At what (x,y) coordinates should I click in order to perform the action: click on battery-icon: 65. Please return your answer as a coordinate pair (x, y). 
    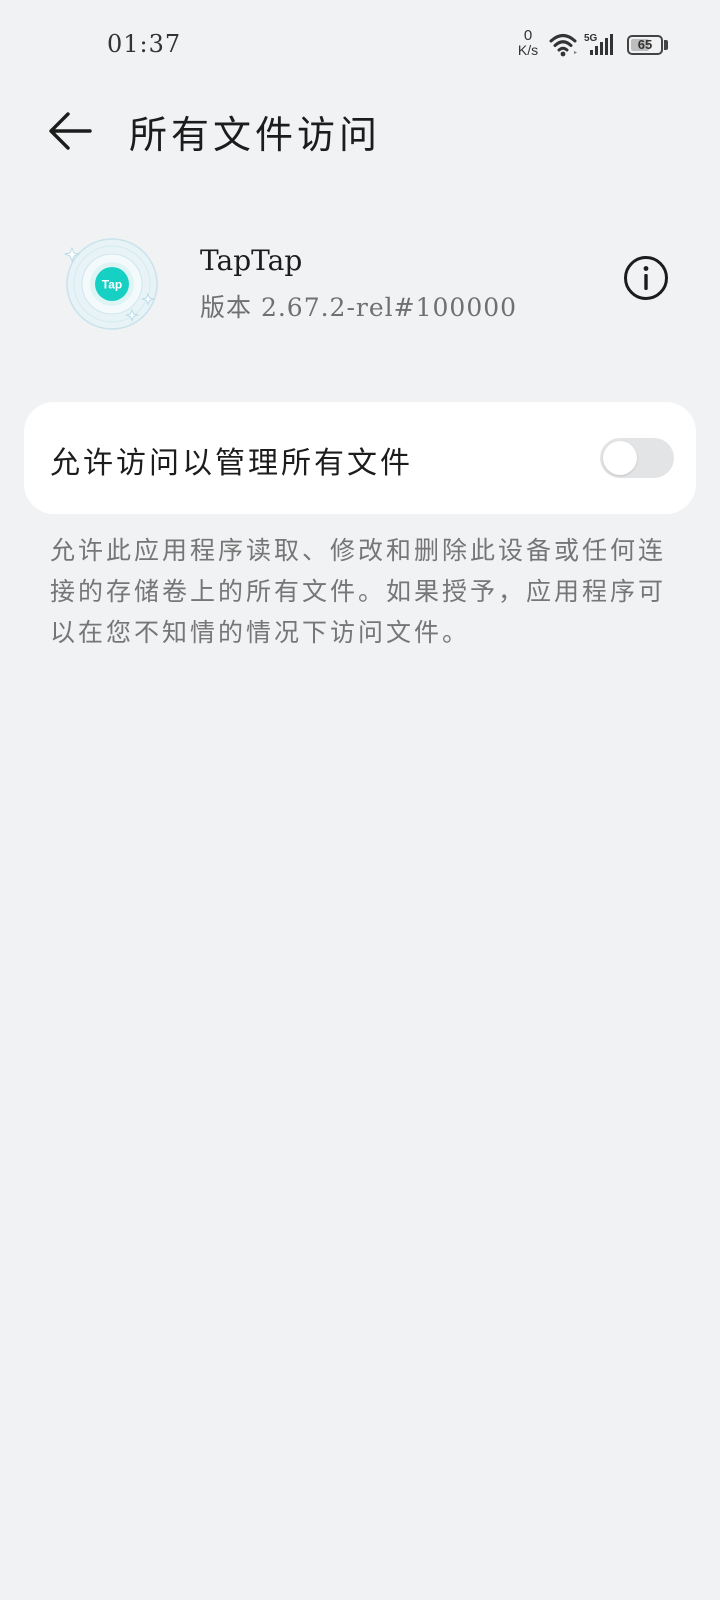
    Looking at the image, I should click on (645, 45).